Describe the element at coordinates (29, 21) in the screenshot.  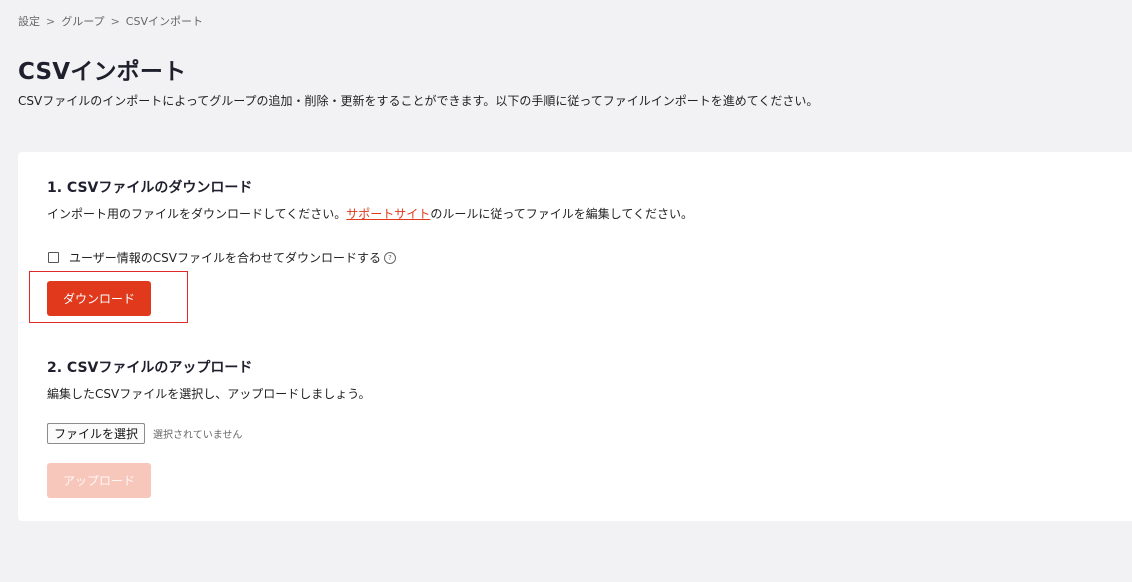
I see `breadcrumb-item-settings: 設定` at that location.